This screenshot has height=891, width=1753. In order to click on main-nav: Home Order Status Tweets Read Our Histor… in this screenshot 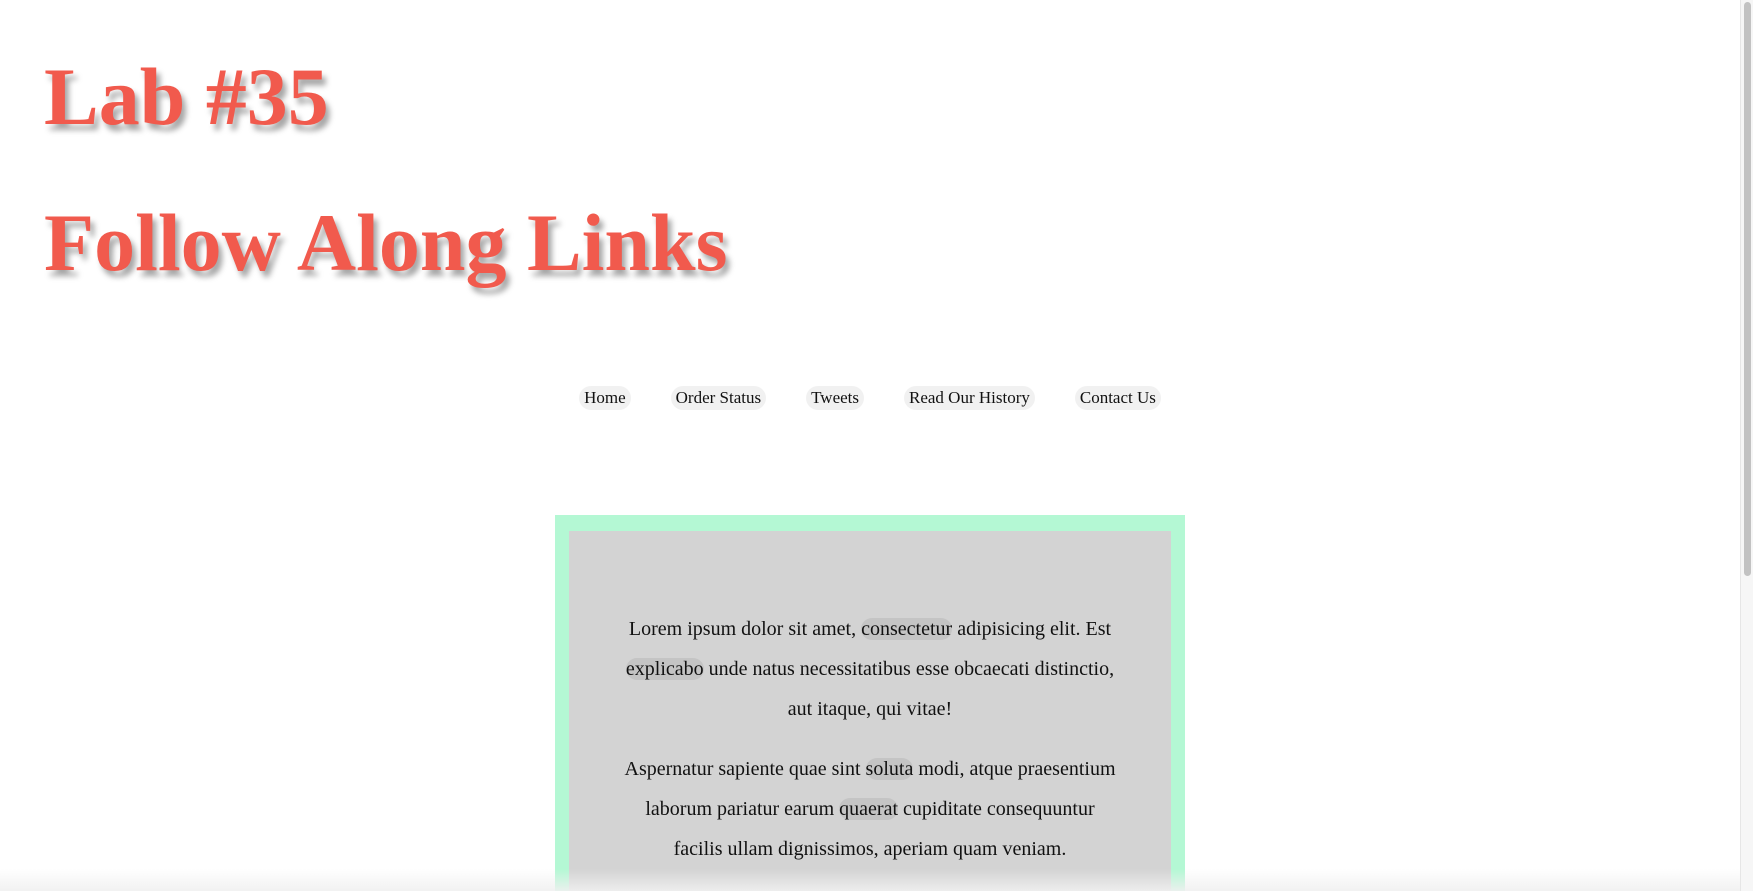, I will do `click(870, 398)`.